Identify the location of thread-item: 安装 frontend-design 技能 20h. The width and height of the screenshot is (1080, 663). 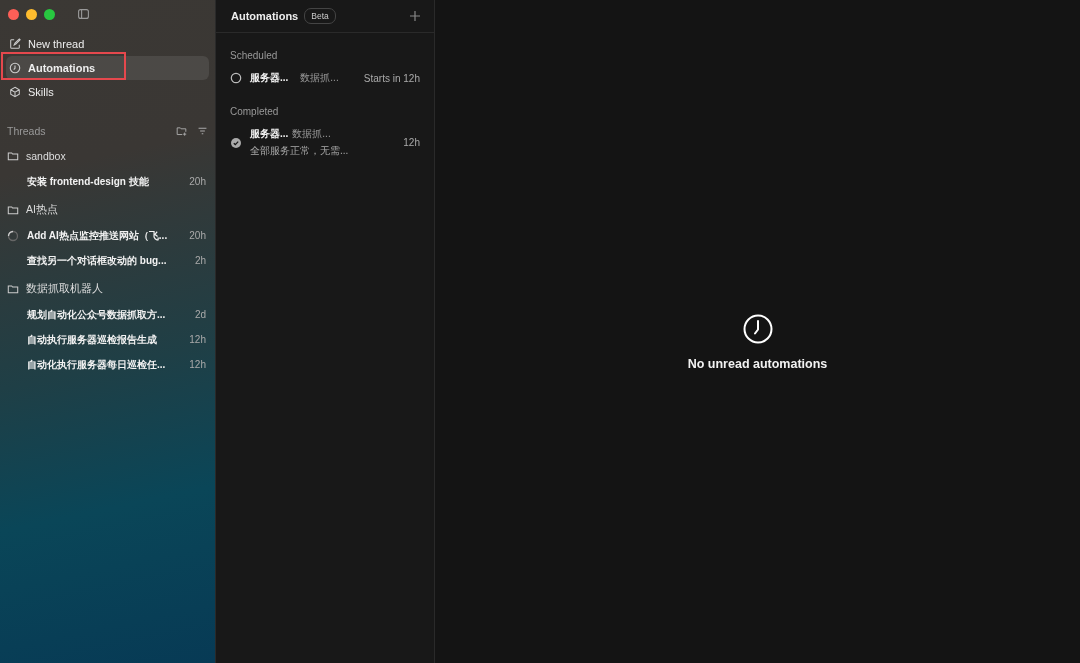
(107, 181).